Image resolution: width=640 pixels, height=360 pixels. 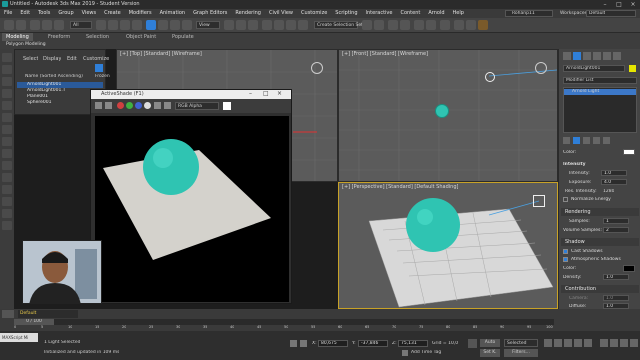 What do you see at coordinates (586, 140) in the screenshot?
I see `make-unique-icon` at bounding box center [586, 140].